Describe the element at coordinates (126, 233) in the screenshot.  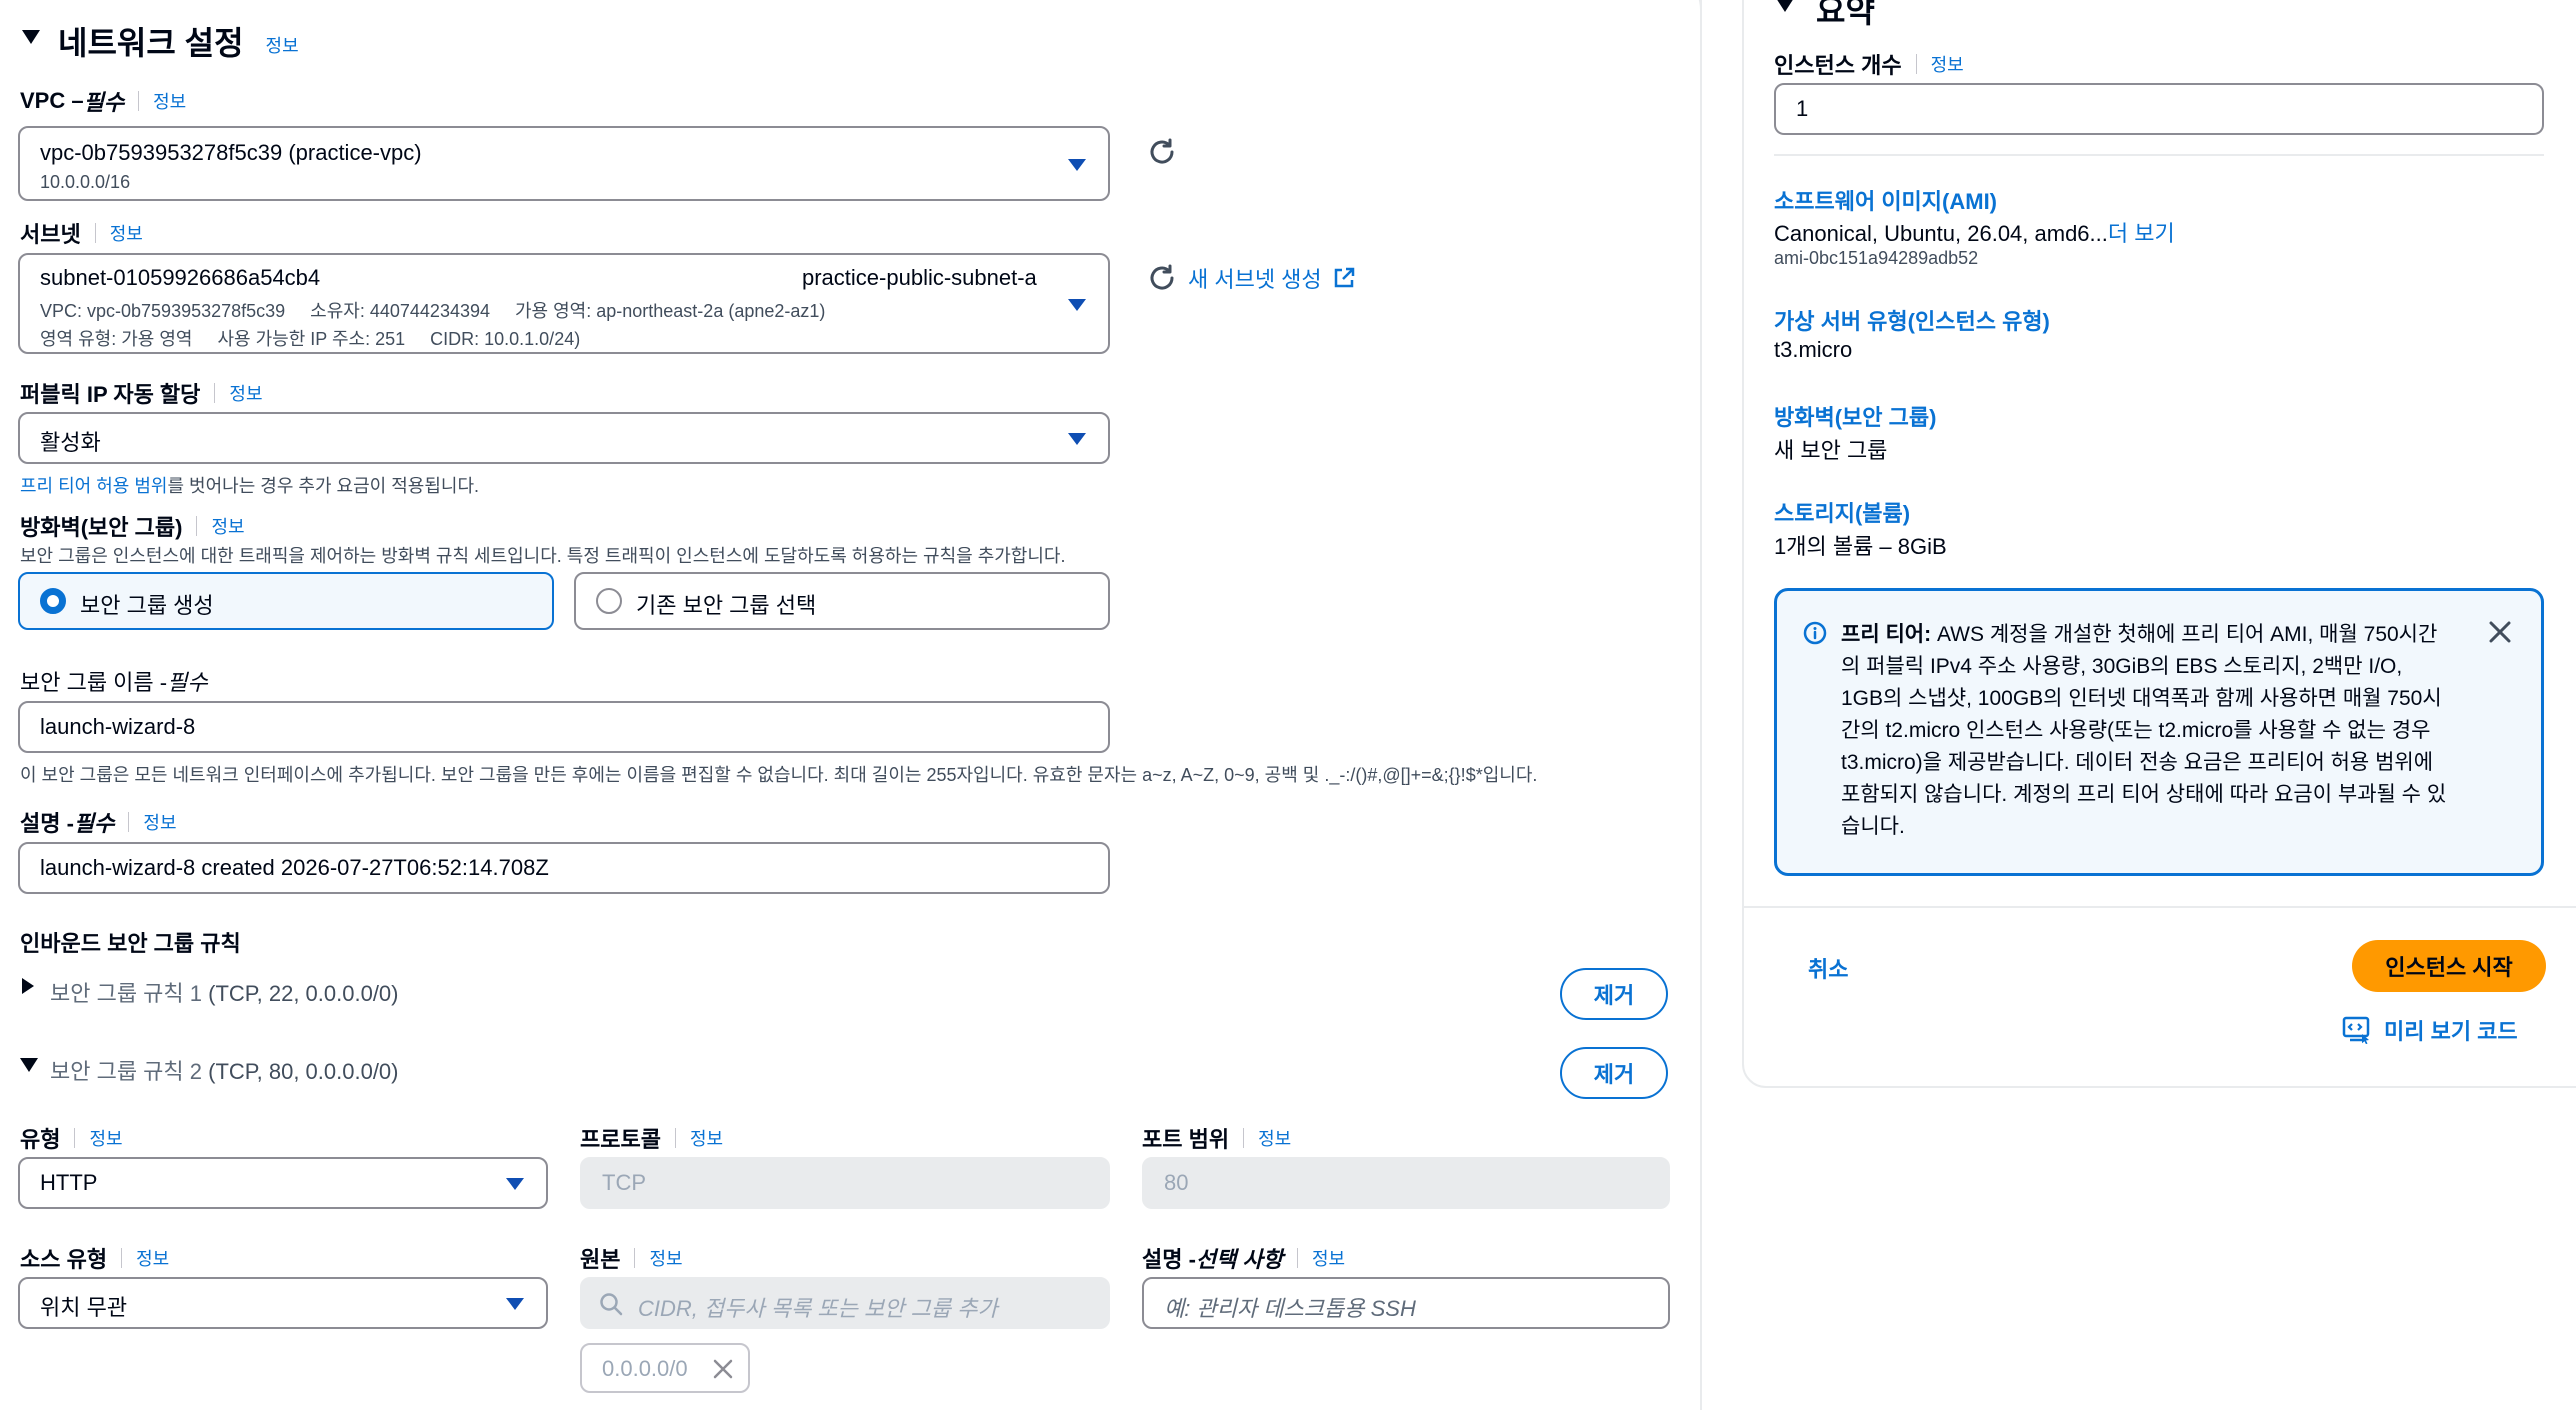
I see `subnet-info-link: 정보` at that location.